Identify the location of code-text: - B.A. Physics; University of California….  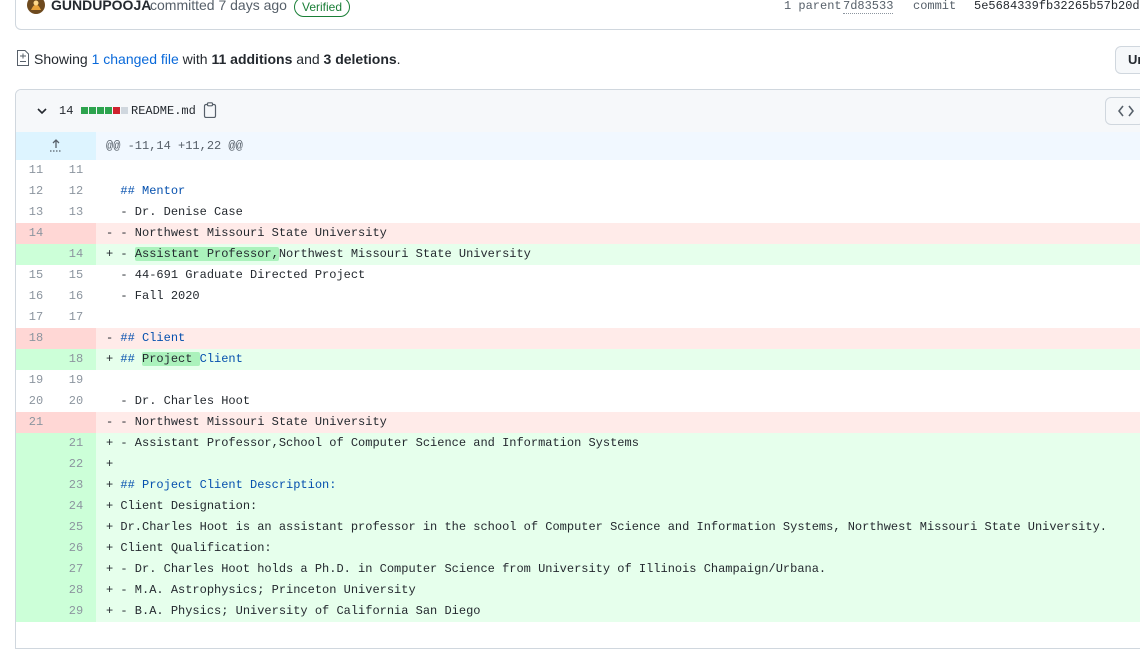
(300, 611).